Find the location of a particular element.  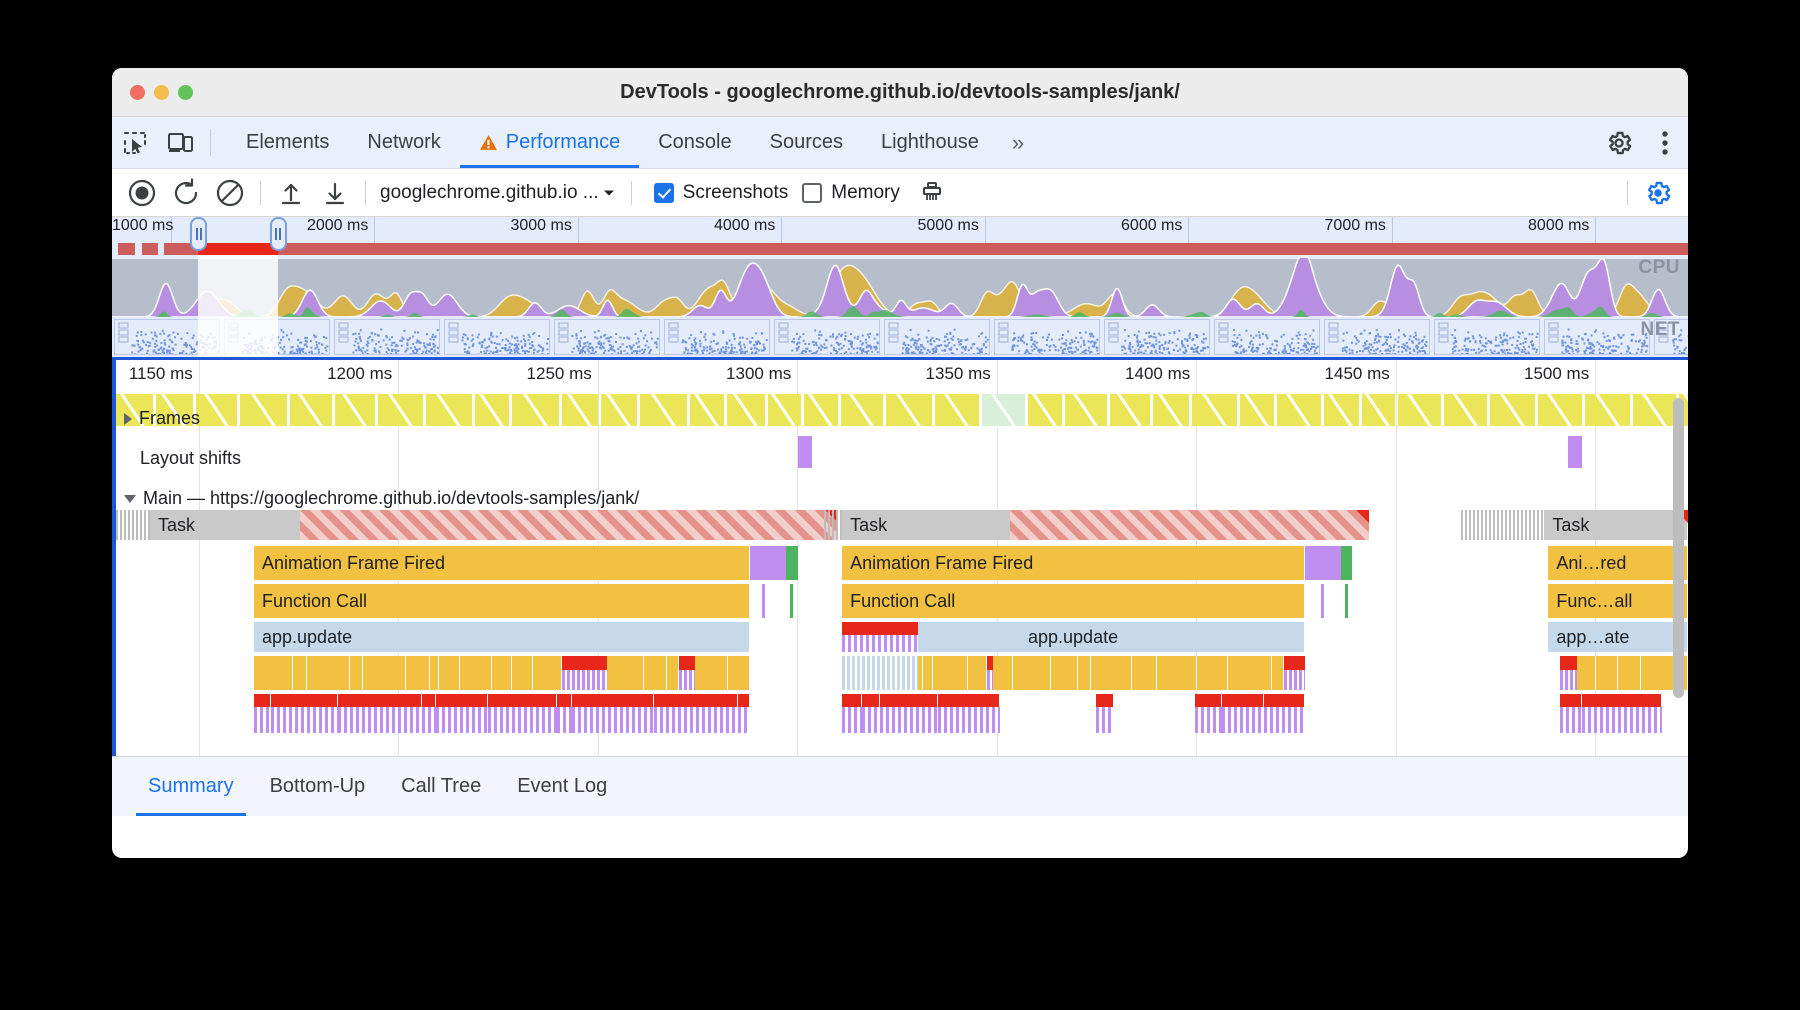

reload-and-record-button is located at coordinates (186, 193).